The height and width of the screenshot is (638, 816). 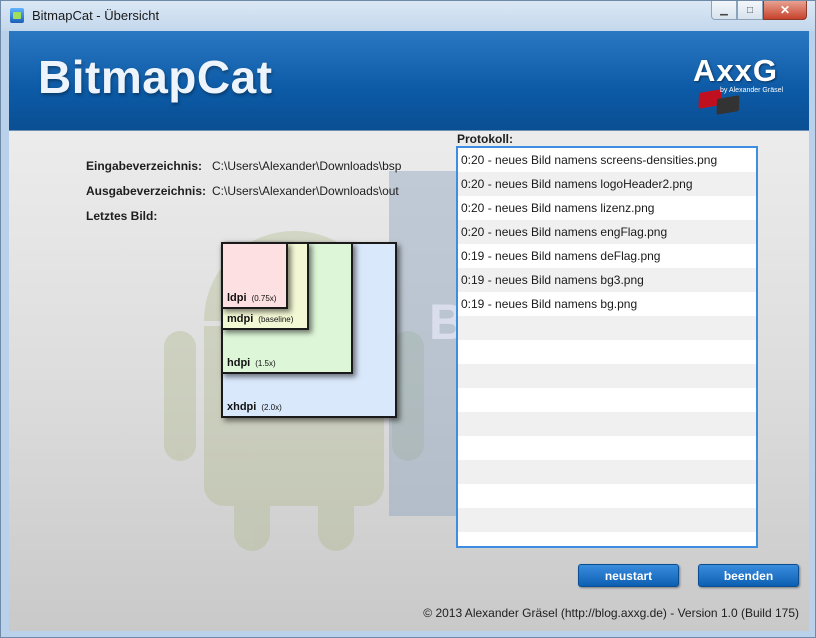 What do you see at coordinates (735, 70) in the screenshot?
I see `logo-text: AxxG` at bounding box center [735, 70].